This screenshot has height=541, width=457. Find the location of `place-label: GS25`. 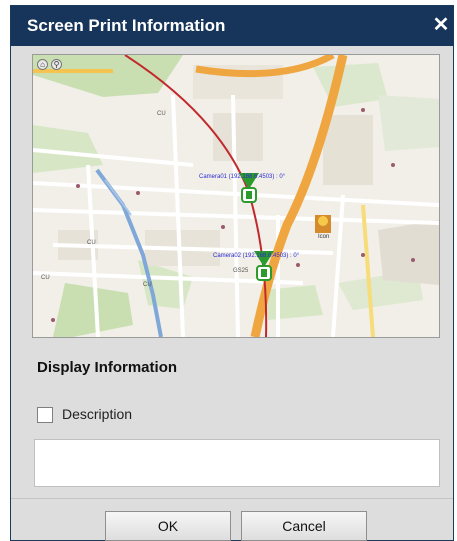

place-label: GS25 is located at coordinates (241, 271).